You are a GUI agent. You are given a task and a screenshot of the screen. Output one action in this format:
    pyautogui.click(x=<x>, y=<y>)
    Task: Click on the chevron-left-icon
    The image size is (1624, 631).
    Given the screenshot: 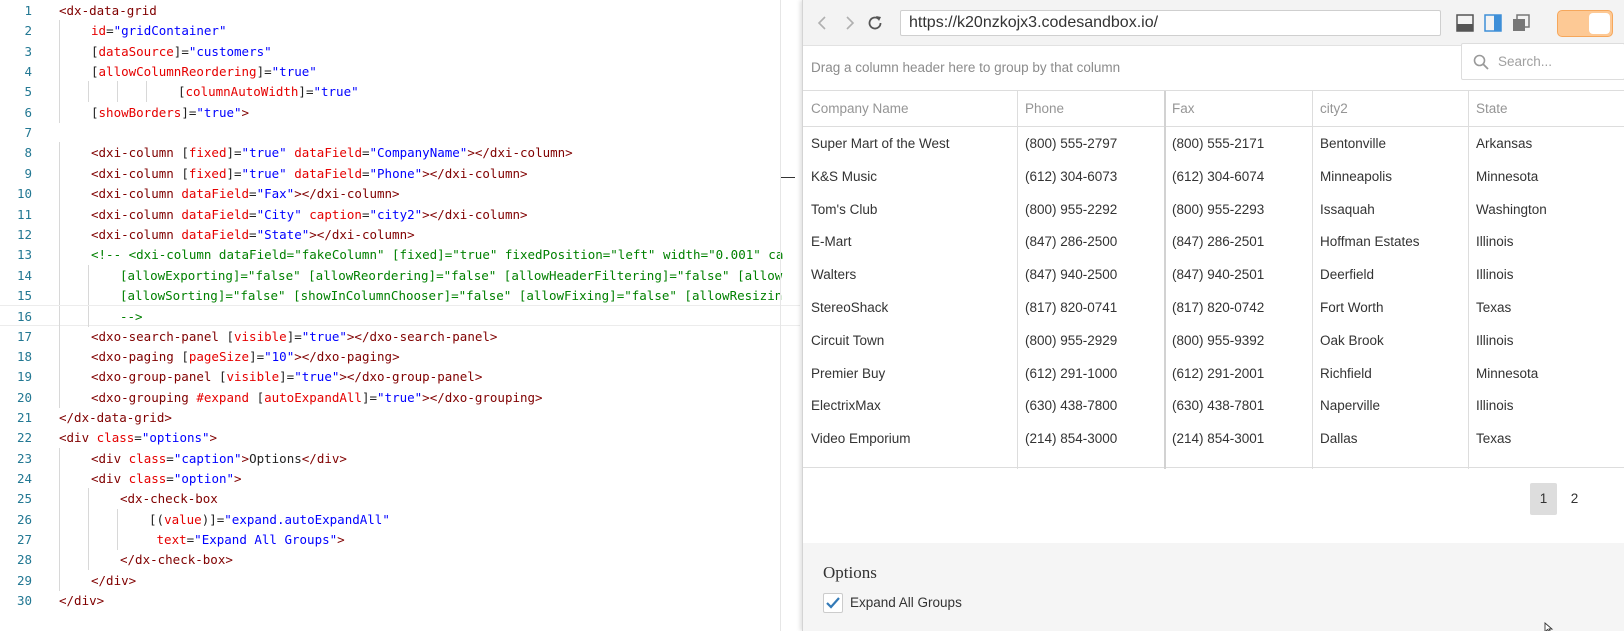 What is the action you would take?
    pyautogui.click(x=823, y=23)
    